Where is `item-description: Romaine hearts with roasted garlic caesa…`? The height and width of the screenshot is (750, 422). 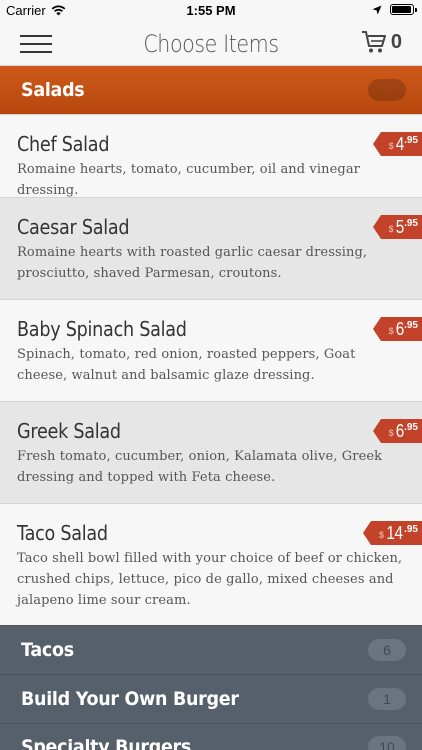
item-description: Romaine hearts with roasted garlic caesa… is located at coordinates (192, 263).